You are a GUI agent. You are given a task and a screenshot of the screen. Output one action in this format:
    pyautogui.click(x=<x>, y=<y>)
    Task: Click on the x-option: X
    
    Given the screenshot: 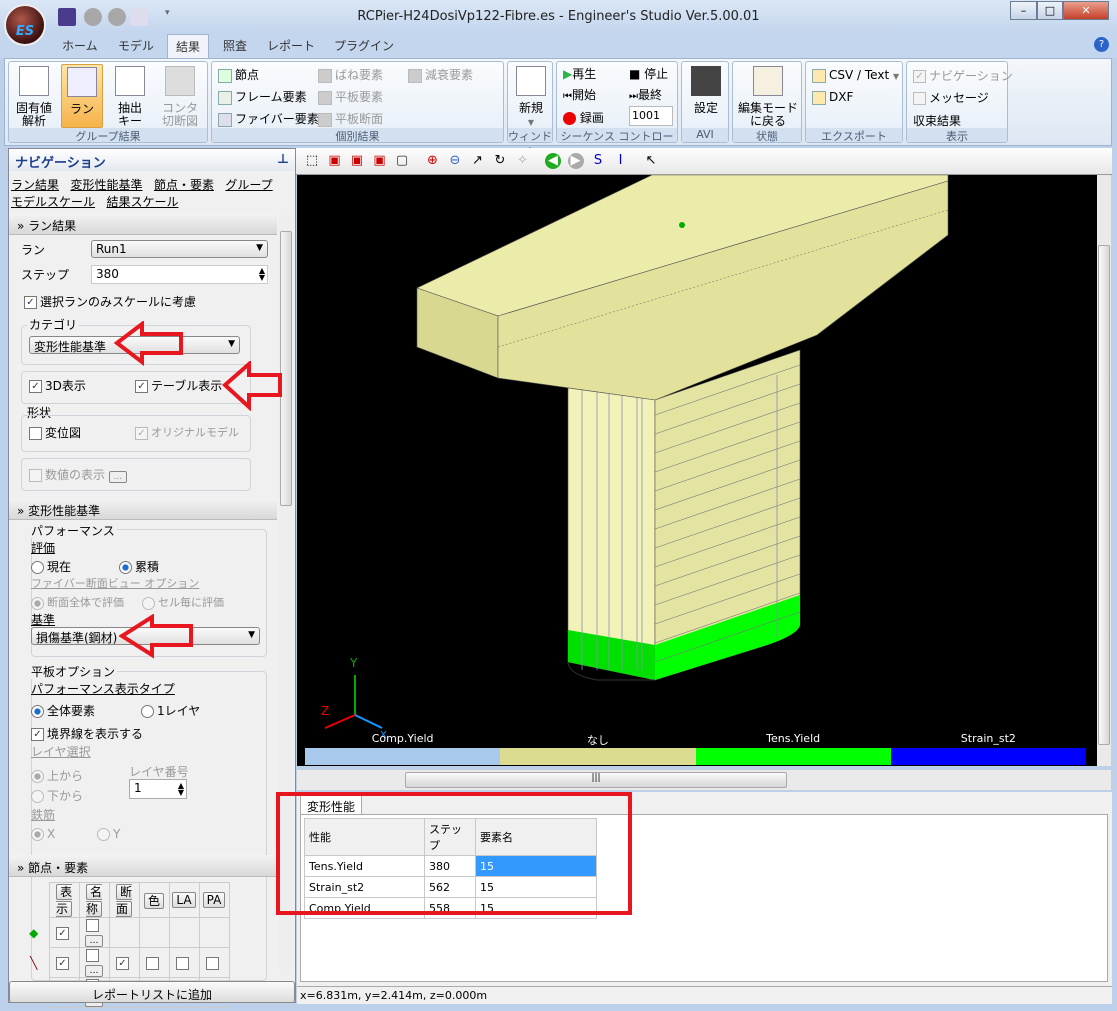 What is the action you would take?
    pyautogui.click(x=43, y=834)
    